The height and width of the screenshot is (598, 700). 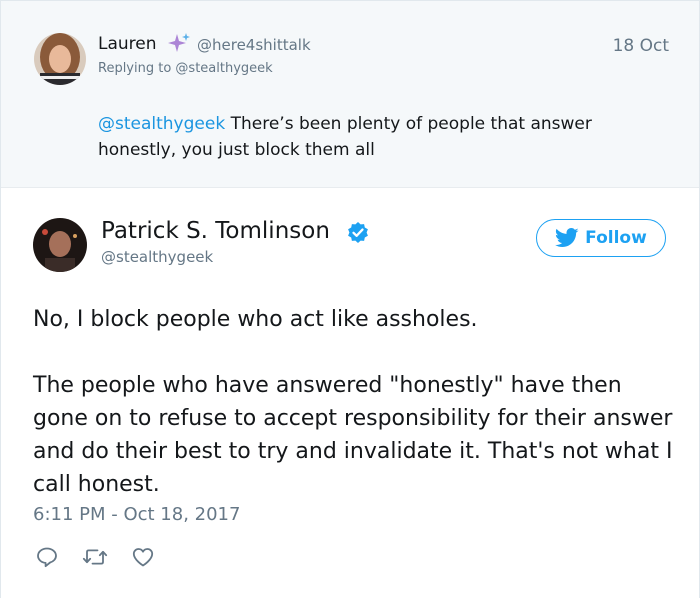 What do you see at coordinates (567, 237) in the screenshot?
I see `twitter-bird-icon` at bounding box center [567, 237].